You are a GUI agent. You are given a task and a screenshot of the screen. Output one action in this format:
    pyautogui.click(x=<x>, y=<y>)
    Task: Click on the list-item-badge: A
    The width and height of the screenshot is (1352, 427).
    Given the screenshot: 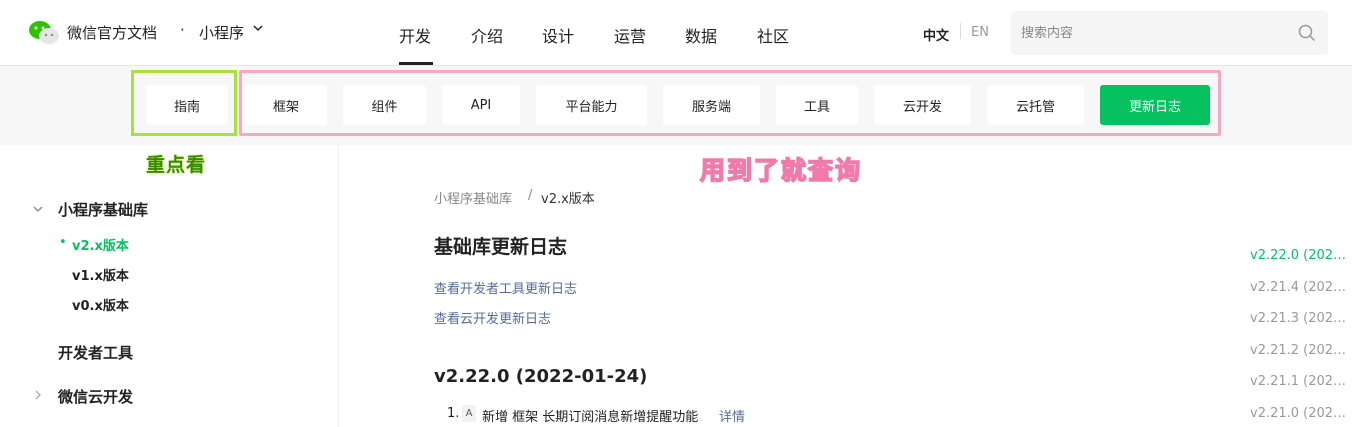 What is the action you would take?
    pyautogui.click(x=469, y=413)
    